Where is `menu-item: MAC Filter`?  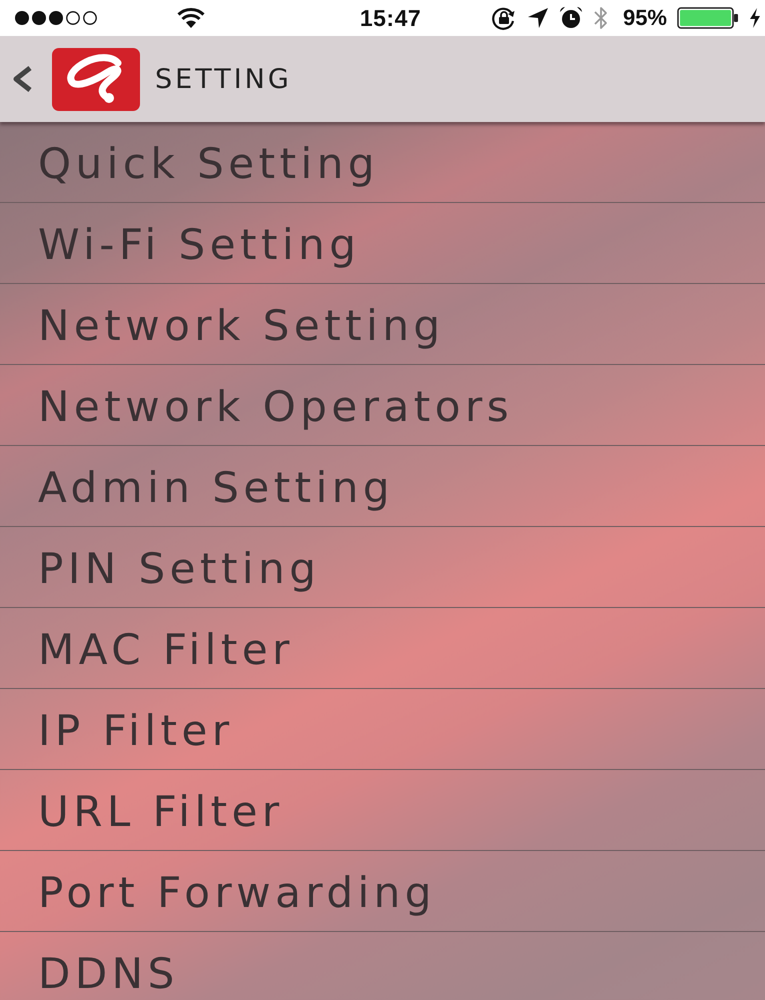 menu-item: MAC Filter is located at coordinates (382, 648).